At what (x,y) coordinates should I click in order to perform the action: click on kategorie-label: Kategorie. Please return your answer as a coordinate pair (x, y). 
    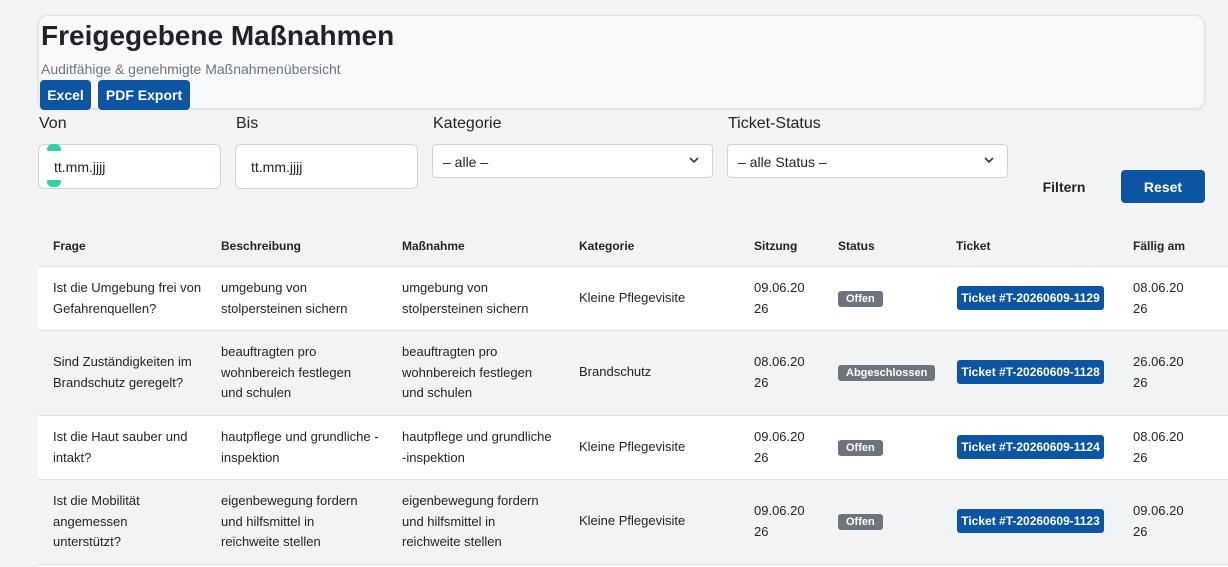
    Looking at the image, I should click on (467, 123).